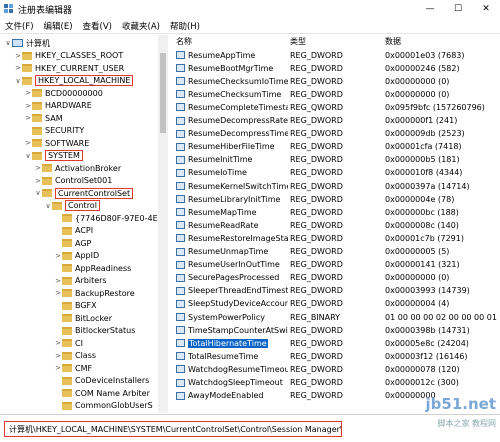  What do you see at coordinates (185, 26) in the screenshot?
I see `menu-help: 帮助(H)` at bounding box center [185, 26].